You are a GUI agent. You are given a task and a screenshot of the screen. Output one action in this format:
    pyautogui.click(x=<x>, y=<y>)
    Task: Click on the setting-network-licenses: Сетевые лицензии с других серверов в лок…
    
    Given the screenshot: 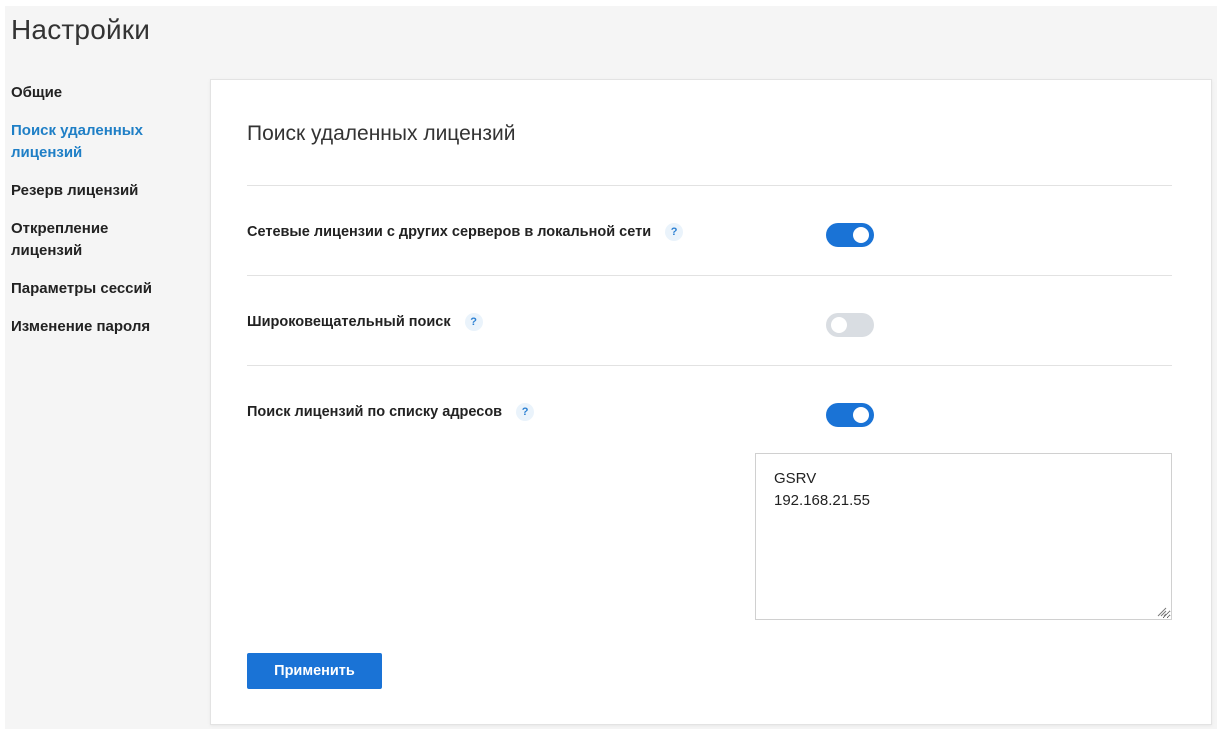 What is the action you would take?
    pyautogui.click(x=465, y=232)
    